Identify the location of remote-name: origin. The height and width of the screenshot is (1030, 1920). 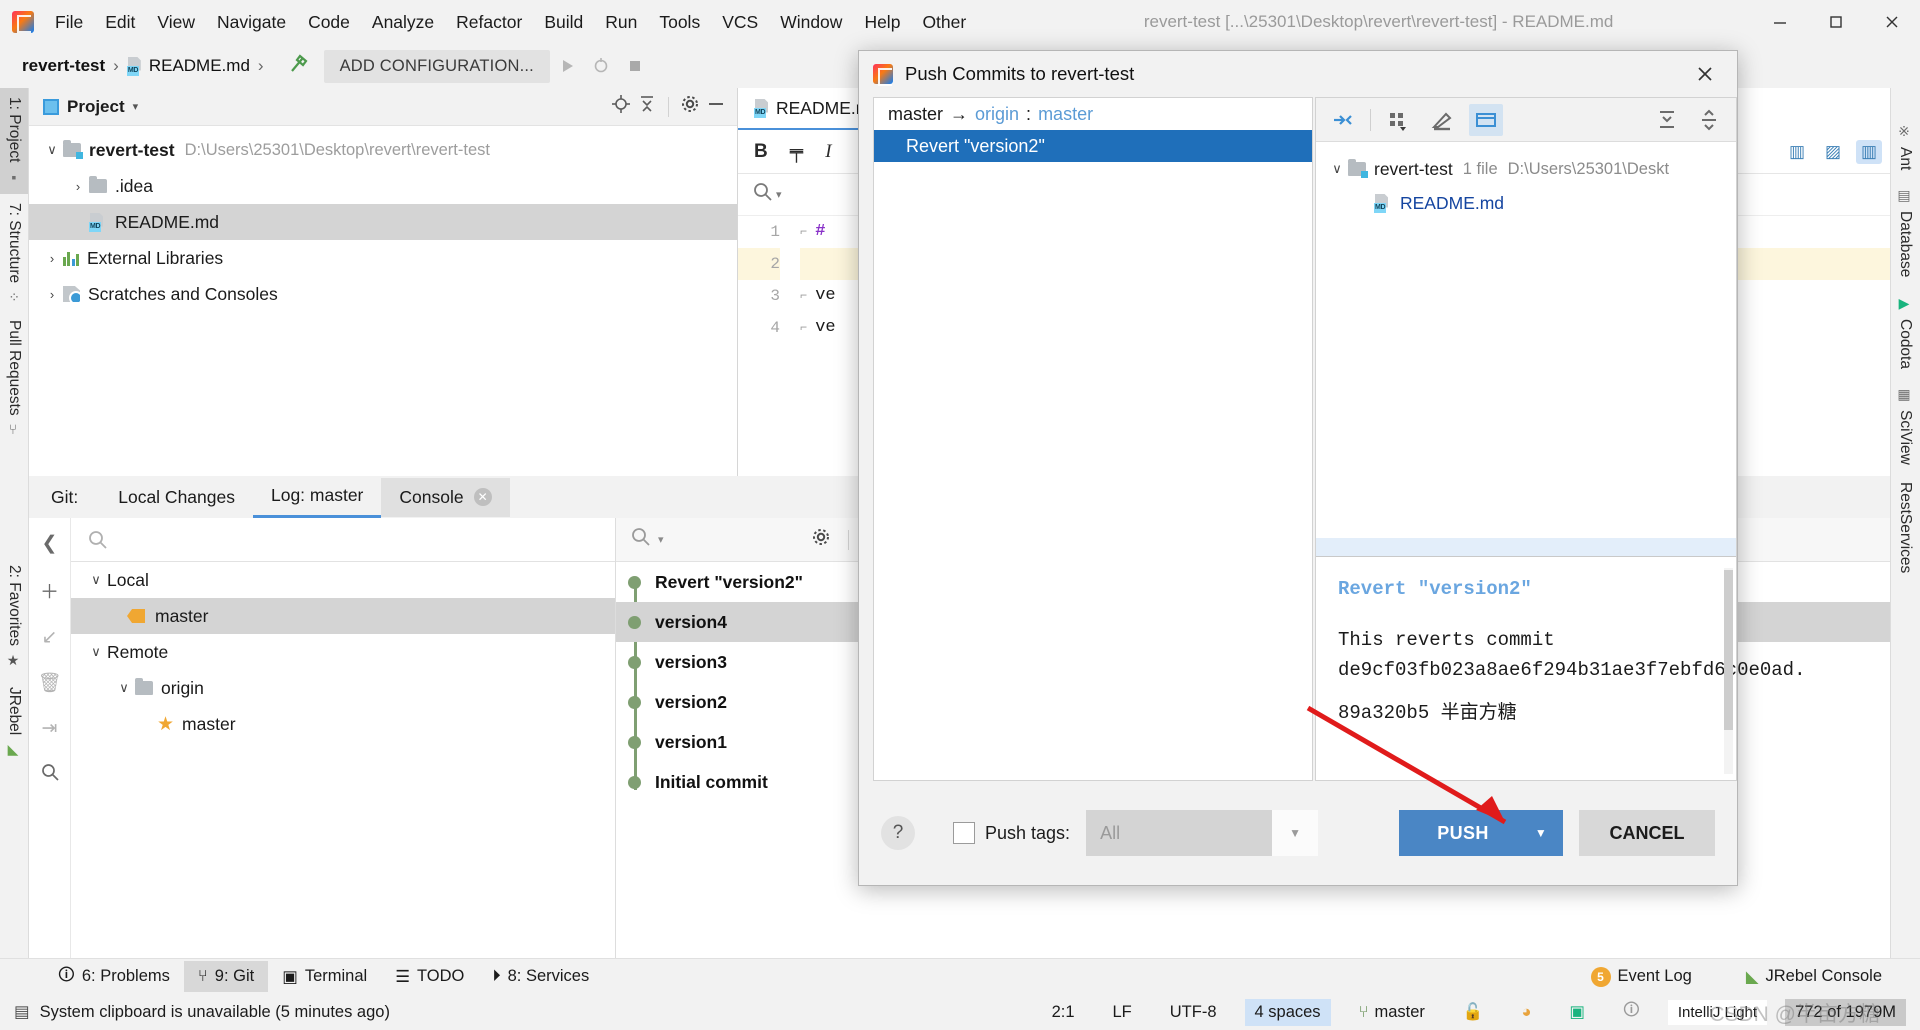
(997, 114).